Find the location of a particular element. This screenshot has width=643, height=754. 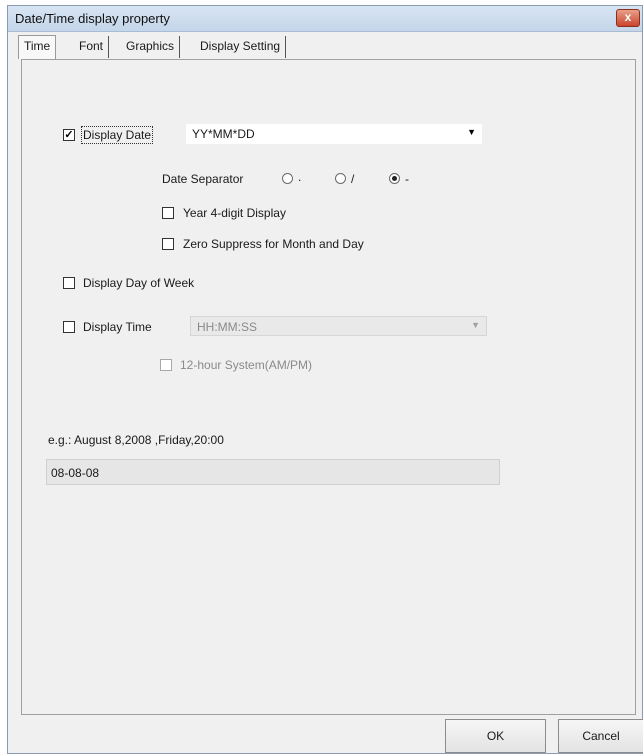

example-preview-box: 08-08-08 is located at coordinates (273, 472).